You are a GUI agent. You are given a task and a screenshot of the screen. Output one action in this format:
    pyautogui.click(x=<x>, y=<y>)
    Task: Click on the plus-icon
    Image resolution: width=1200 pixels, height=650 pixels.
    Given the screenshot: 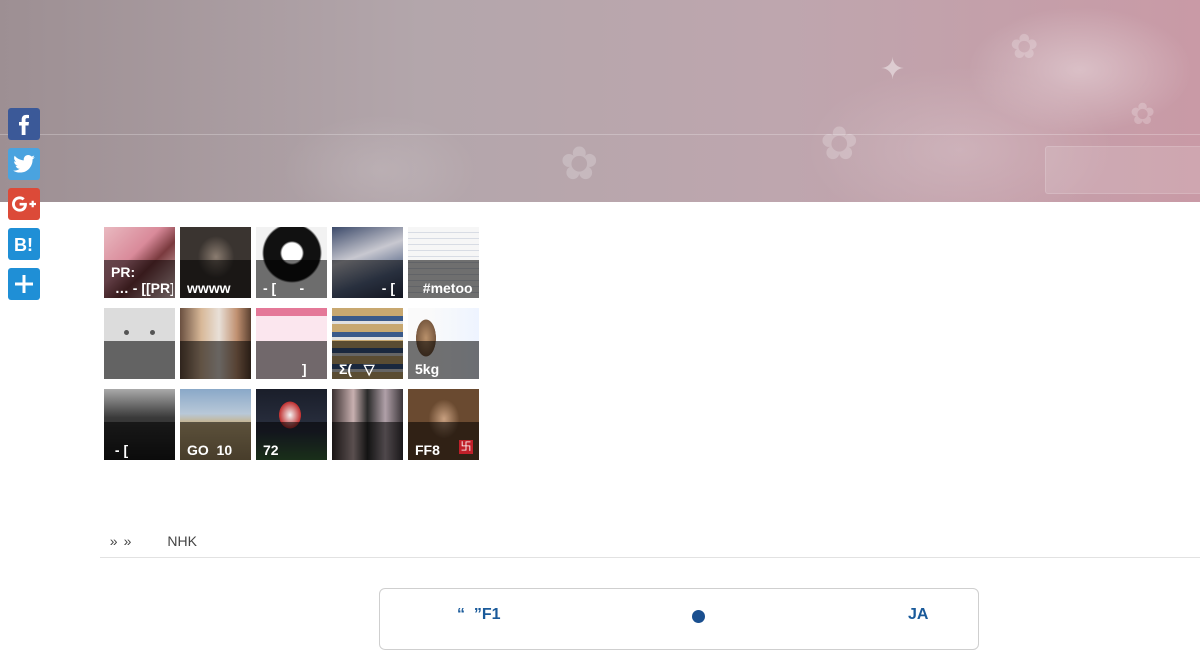 What is the action you would take?
    pyautogui.click(x=24, y=284)
    